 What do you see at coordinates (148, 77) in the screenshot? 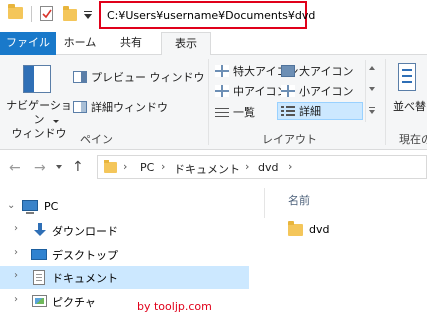
I see `preview-pane-label: プレビュー ウィンドウ` at bounding box center [148, 77].